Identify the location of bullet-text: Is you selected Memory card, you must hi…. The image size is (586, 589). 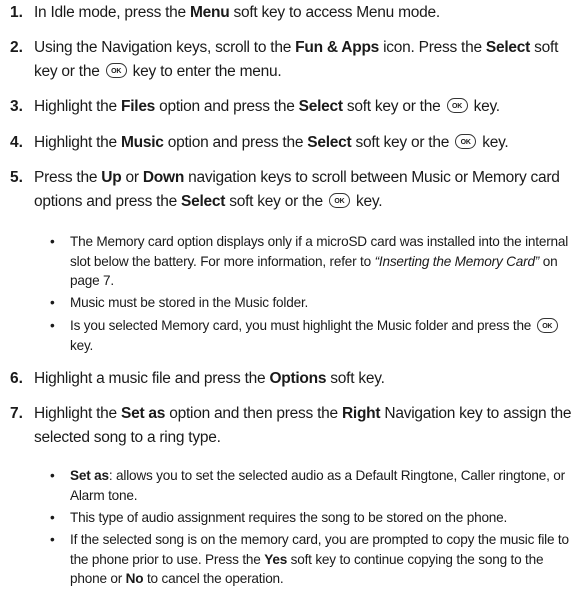
(326, 335).